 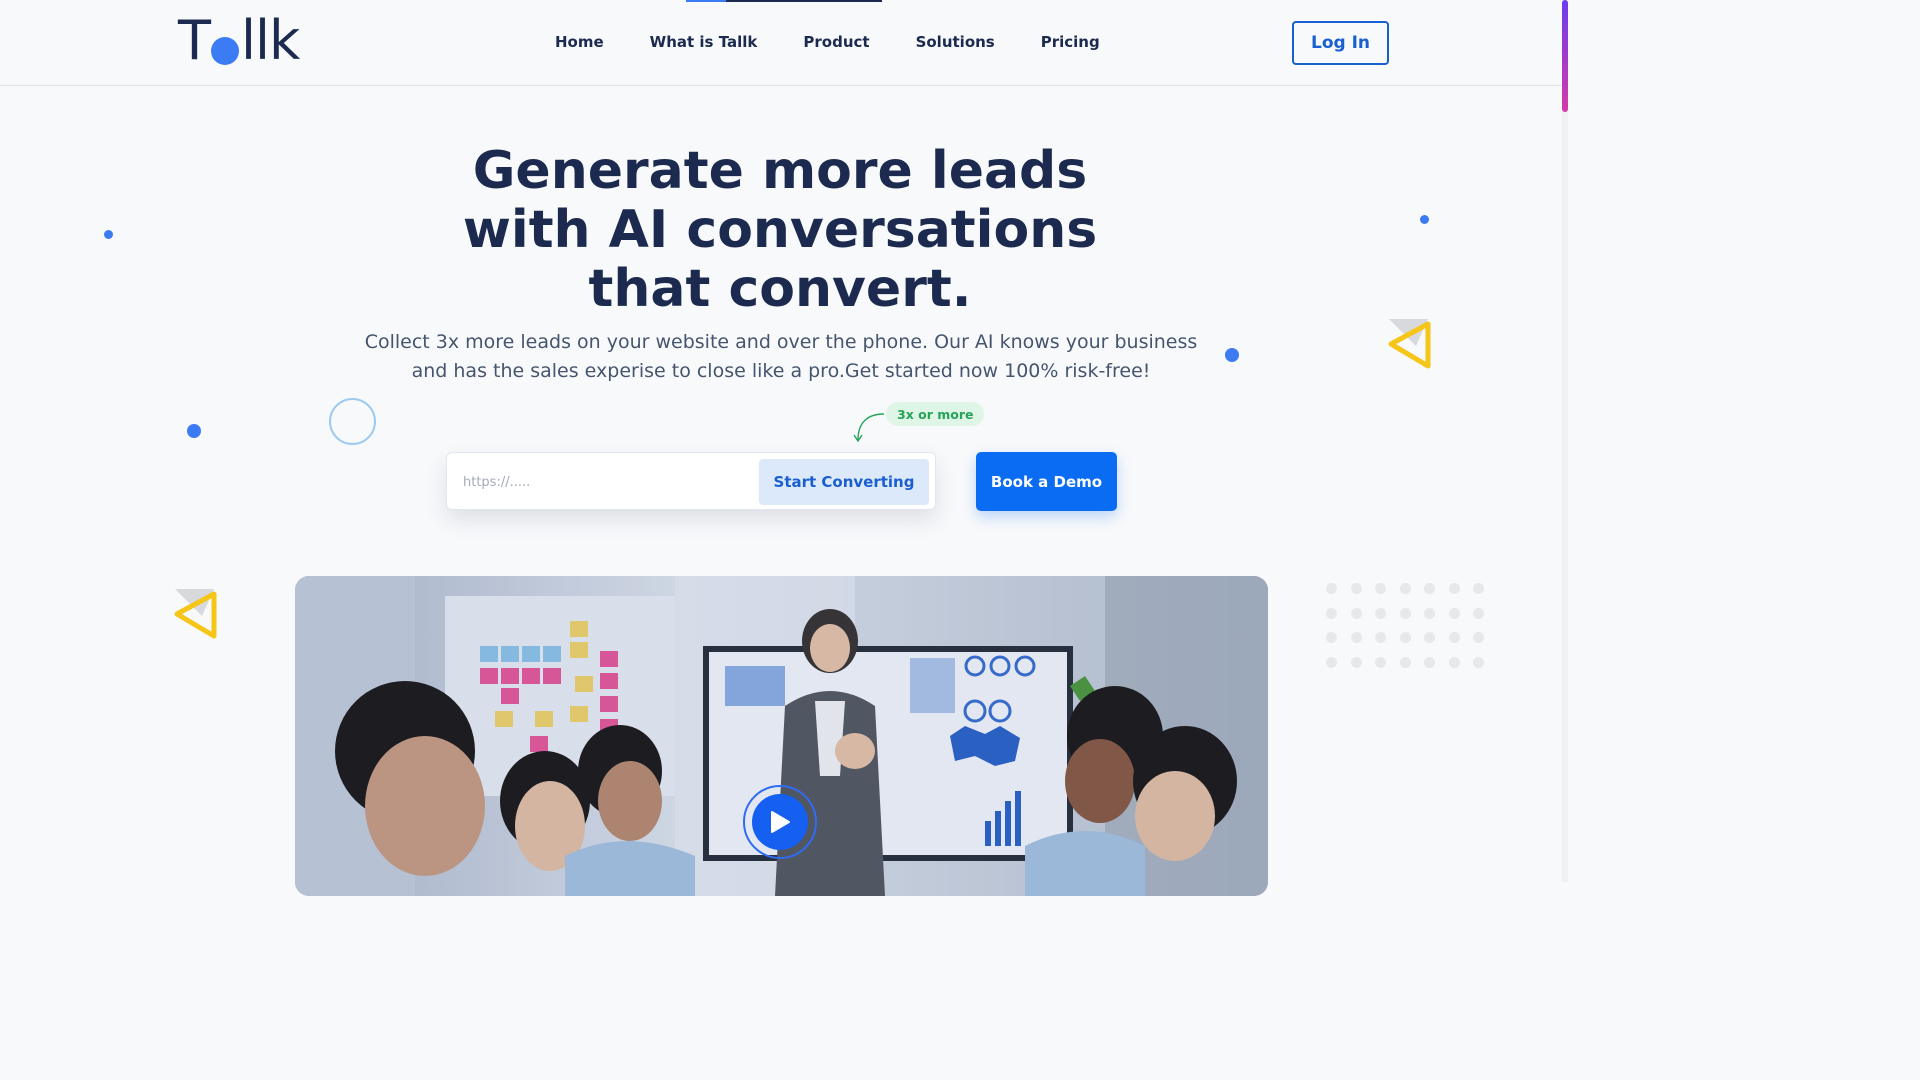 What do you see at coordinates (1340, 43) in the screenshot?
I see `login-button: Log In` at bounding box center [1340, 43].